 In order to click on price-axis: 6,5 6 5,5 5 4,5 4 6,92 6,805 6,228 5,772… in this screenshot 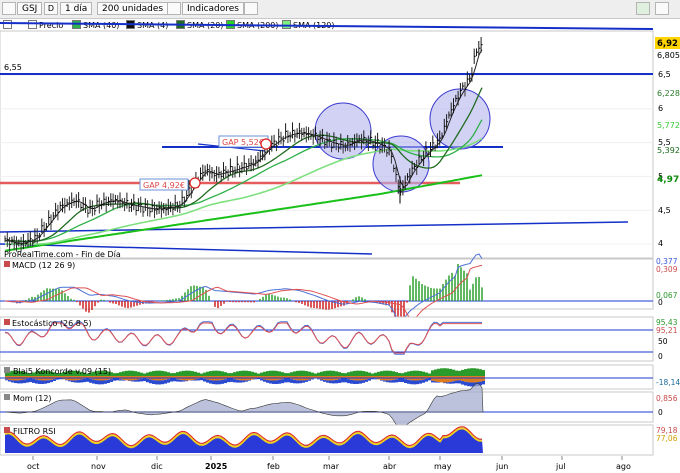, I will do `click(667, 142)`.